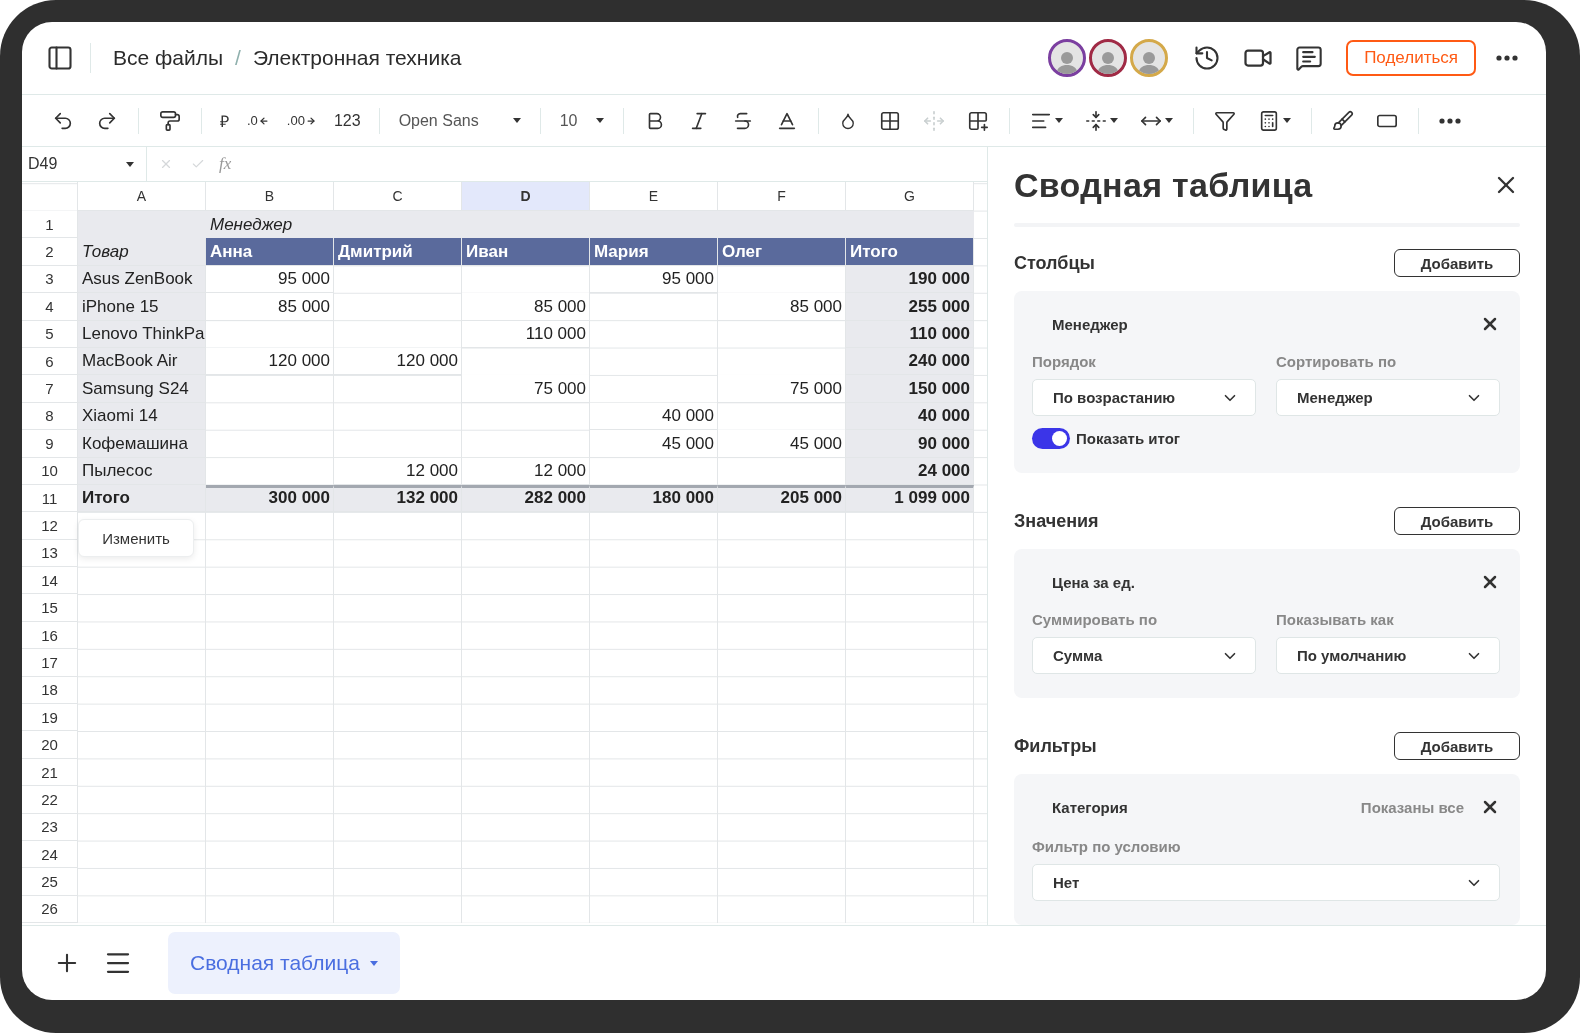  Describe the element at coordinates (1342, 120) in the screenshot. I see `format-painter-button` at that location.